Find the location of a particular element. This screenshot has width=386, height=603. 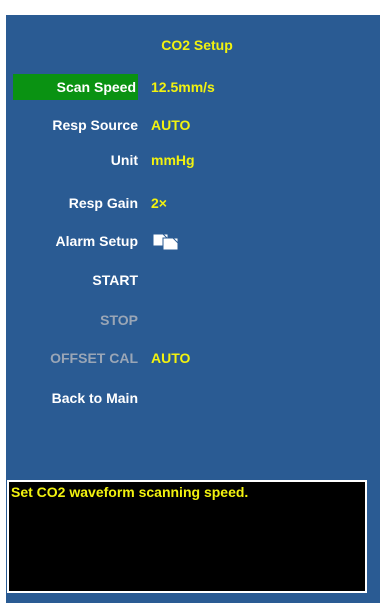

row-offset-cal: OFFSET CAL AUTO is located at coordinates (193, 358).